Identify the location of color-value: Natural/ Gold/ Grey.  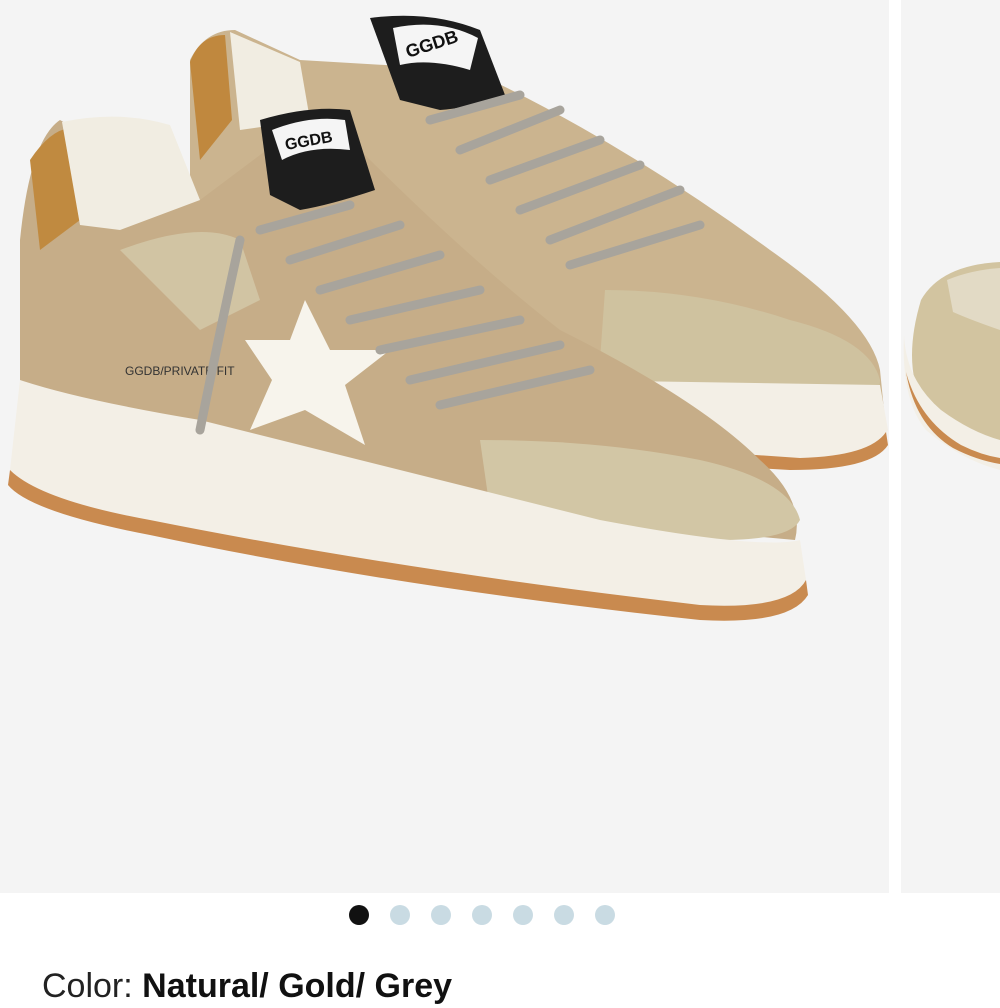
(297, 986).